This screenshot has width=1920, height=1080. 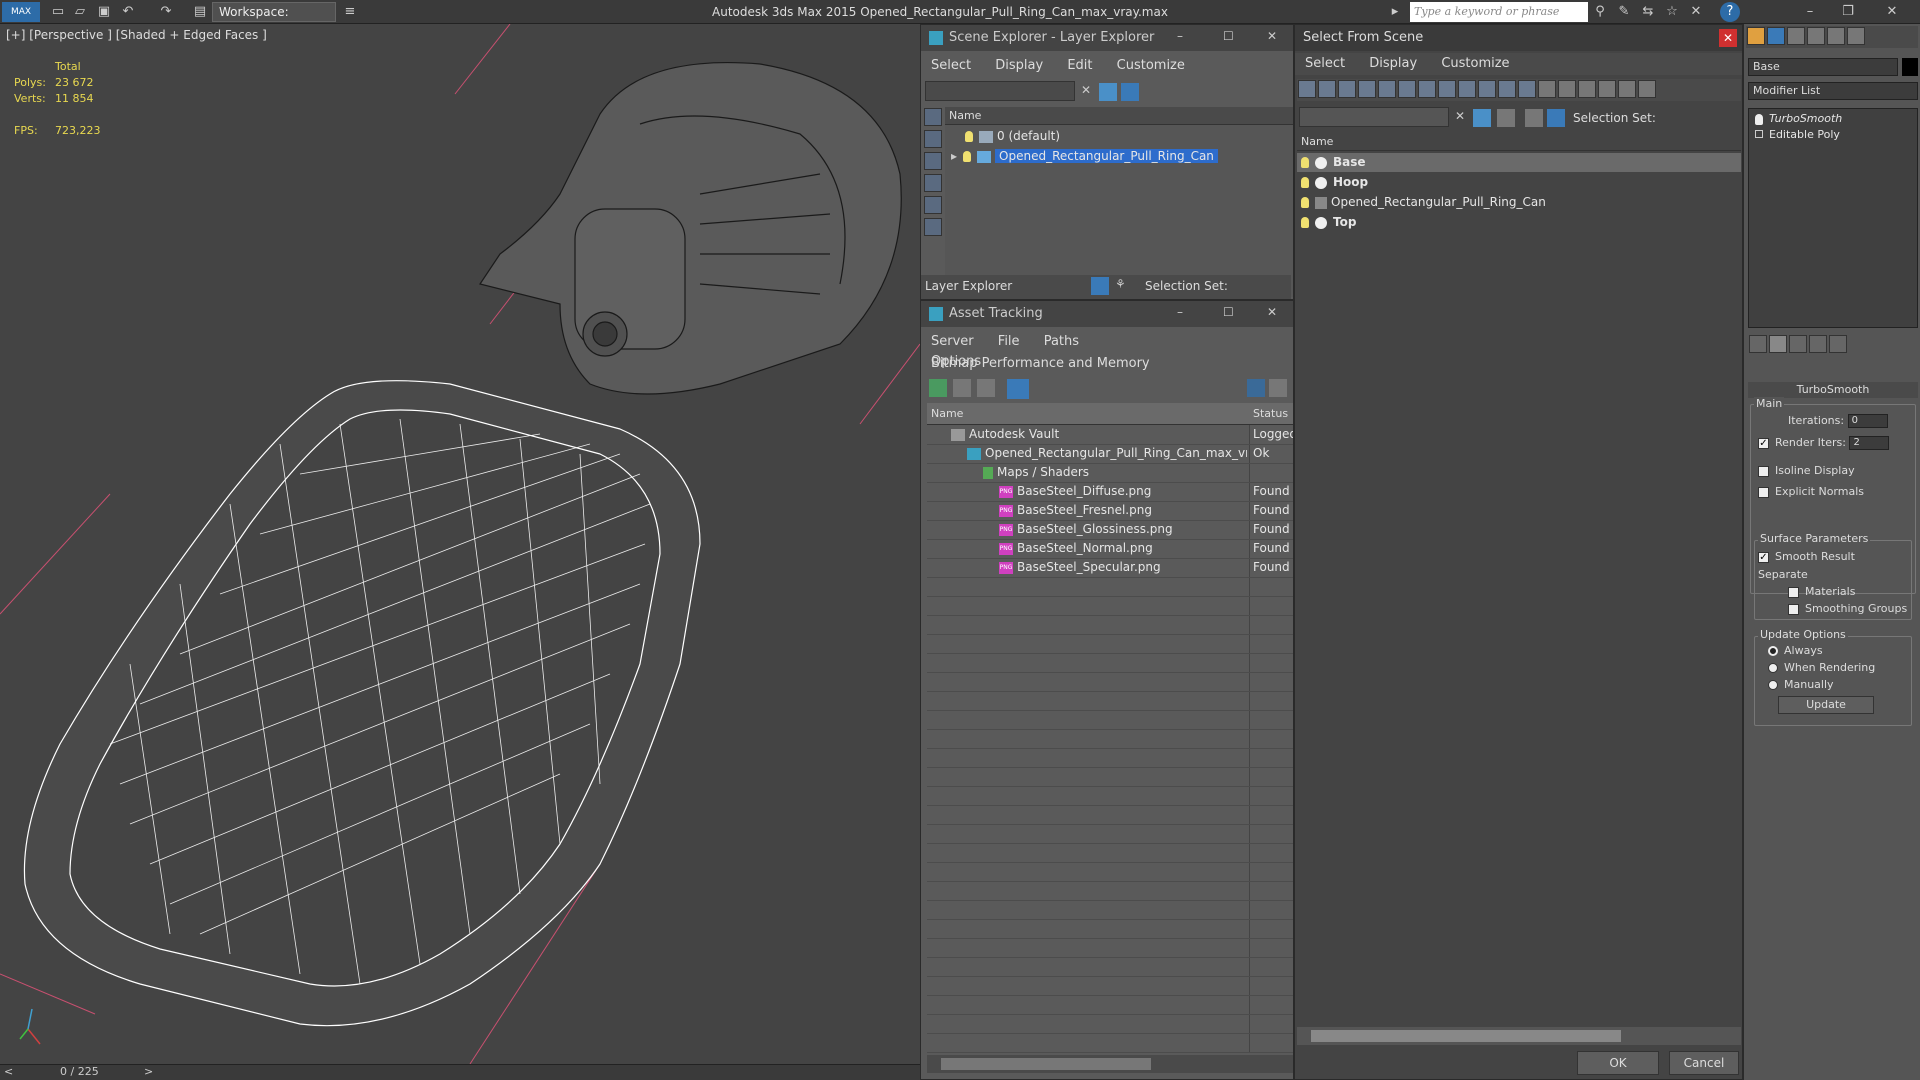 What do you see at coordinates (1778, 344) in the screenshot?
I see `show-end-result-icon` at bounding box center [1778, 344].